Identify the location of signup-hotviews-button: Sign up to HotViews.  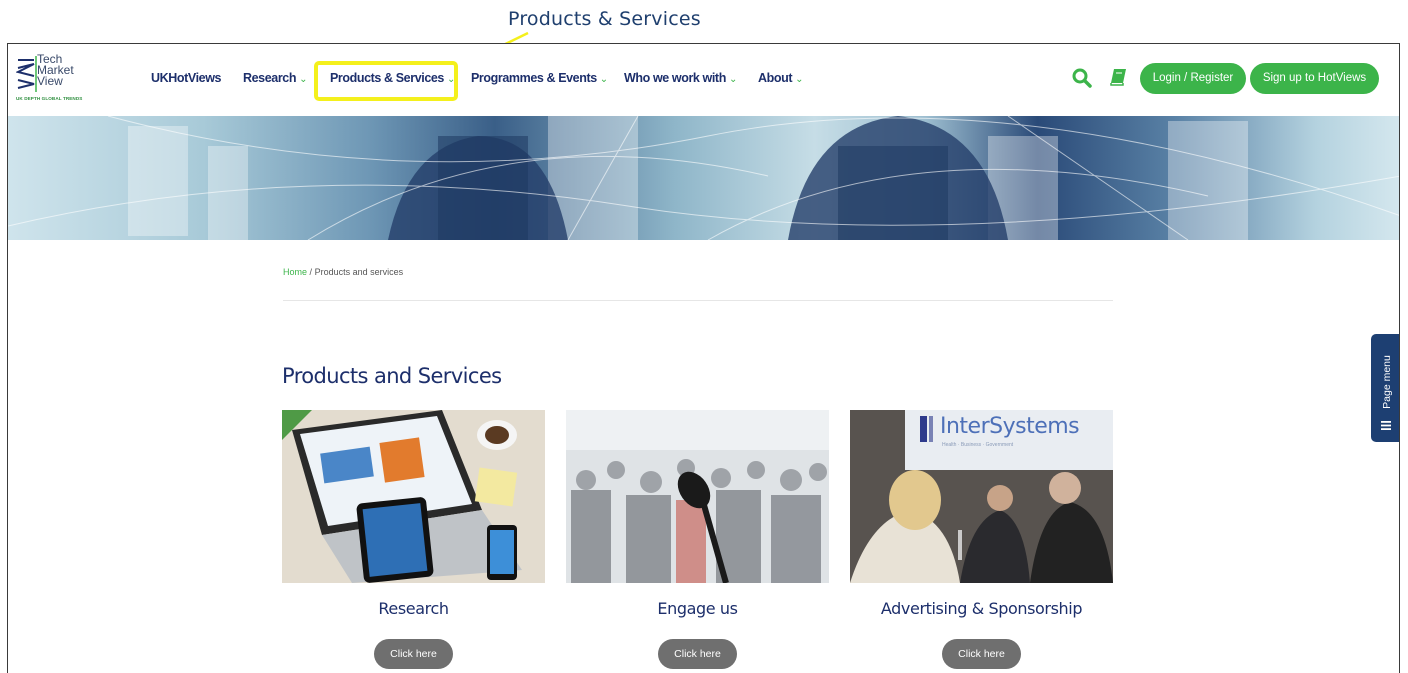
(1314, 78).